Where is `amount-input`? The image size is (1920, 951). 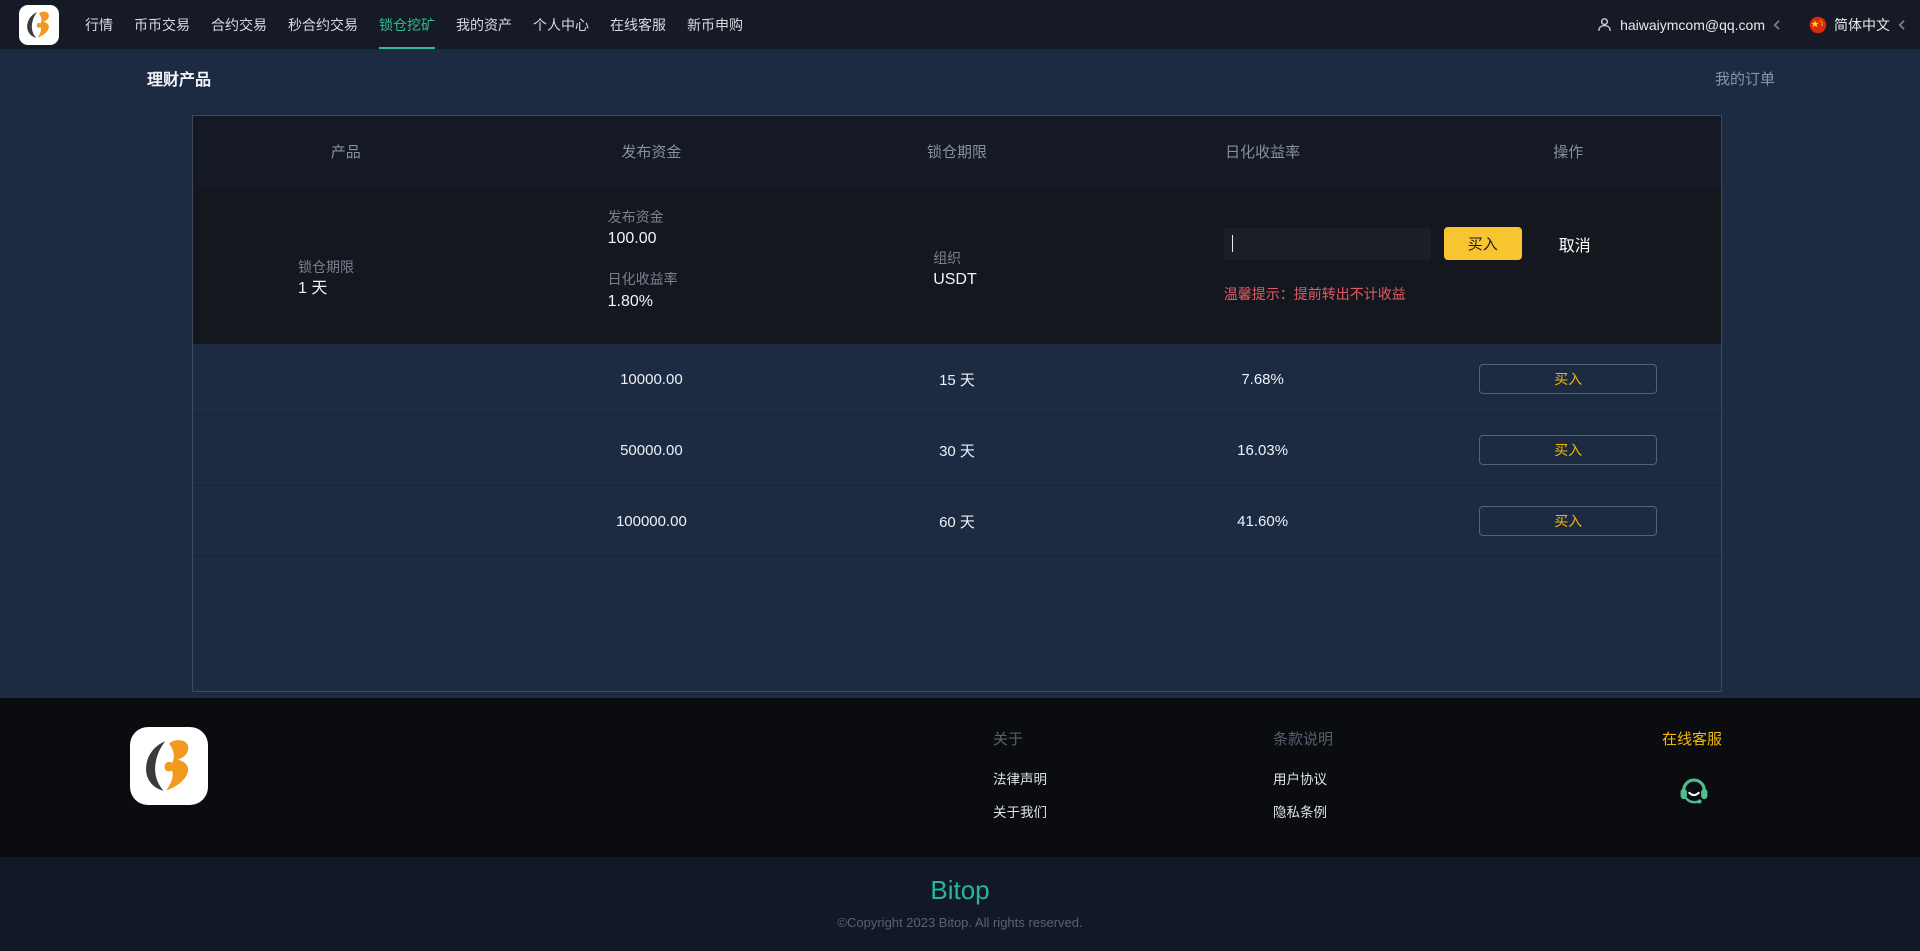 amount-input is located at coordinates (1327, 243).